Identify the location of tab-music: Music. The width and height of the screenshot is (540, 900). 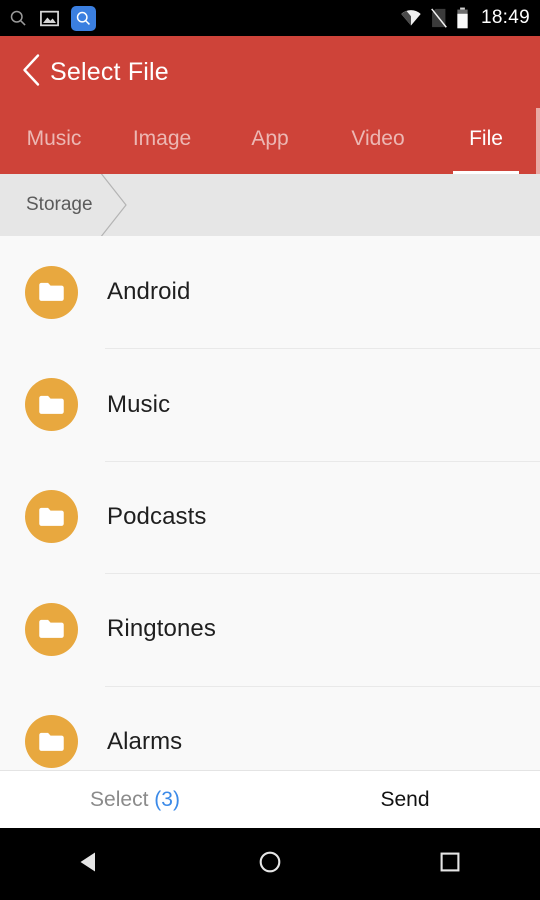
(54, 141).